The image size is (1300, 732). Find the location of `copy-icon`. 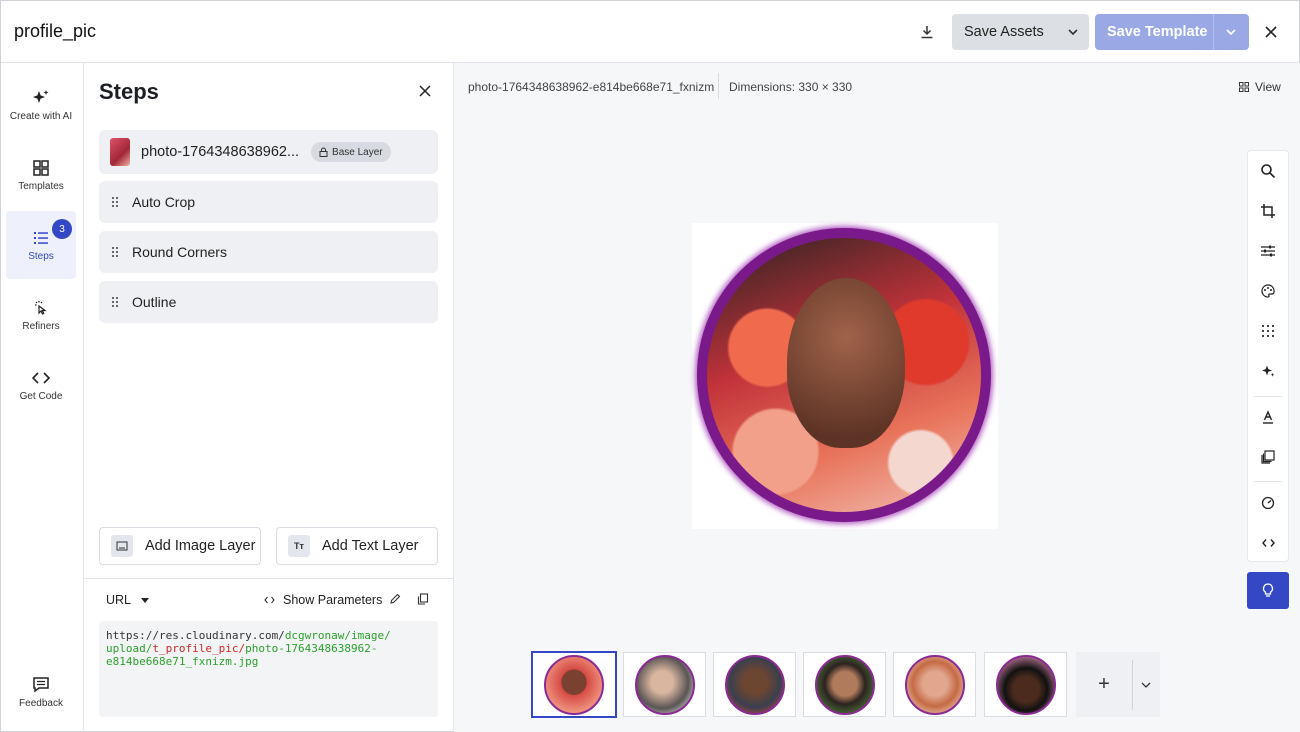

copy-icon is located at coordinates (423, 599).